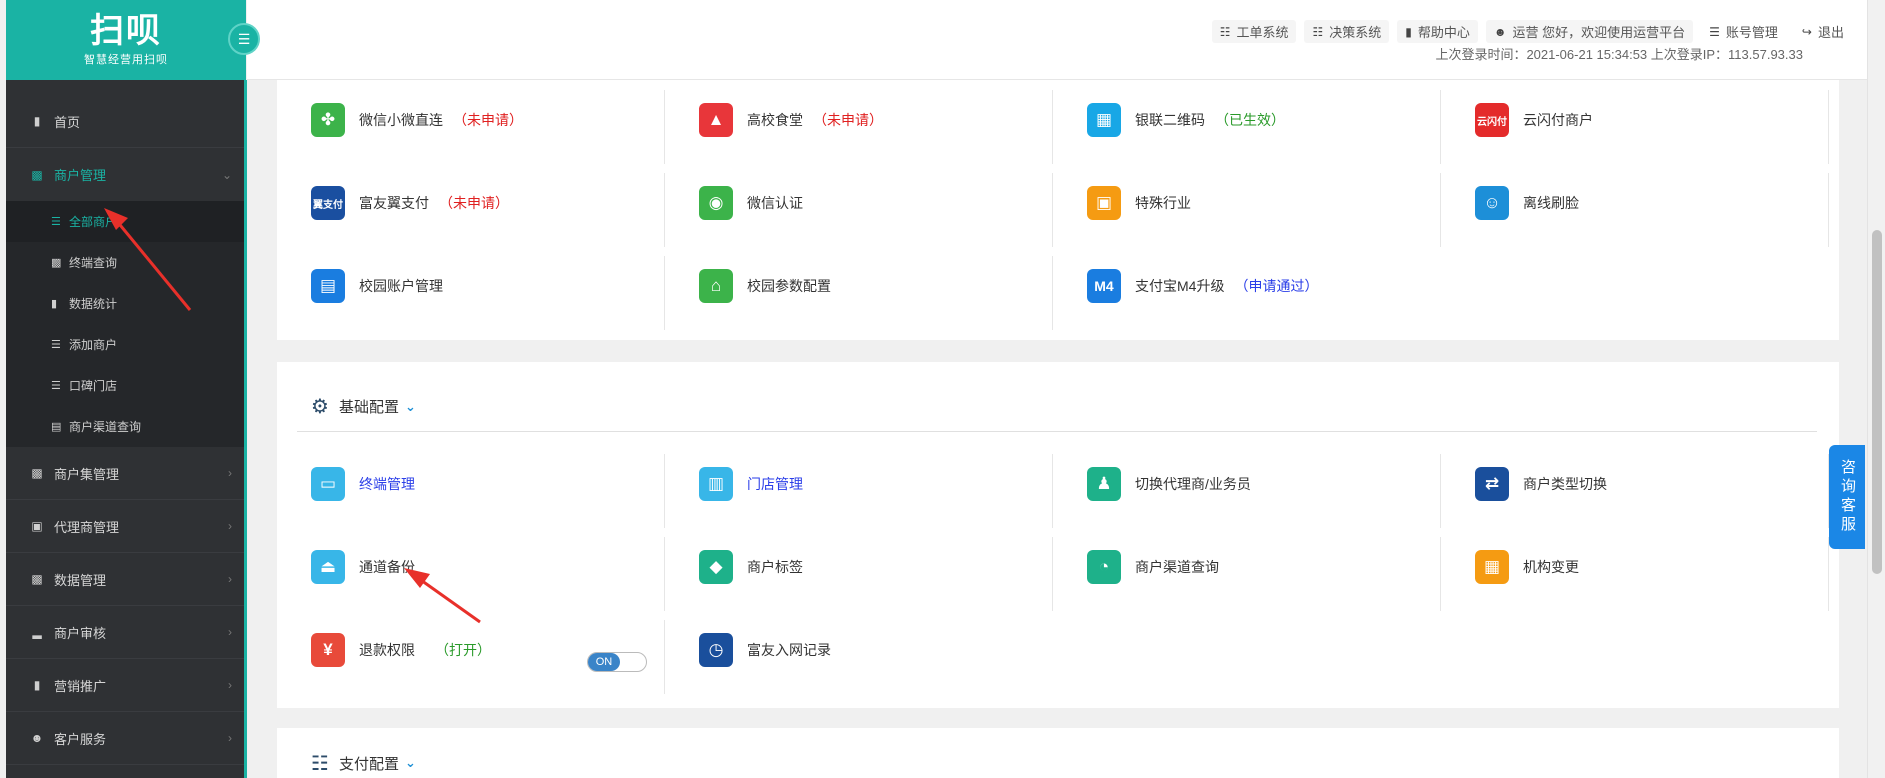 This screenshot has width=1885, height=778. What do you see at coordinates (1492, 567) in the screenshot?
I see `org-chart-icon: ▦` at bounding box center [1492, 567].